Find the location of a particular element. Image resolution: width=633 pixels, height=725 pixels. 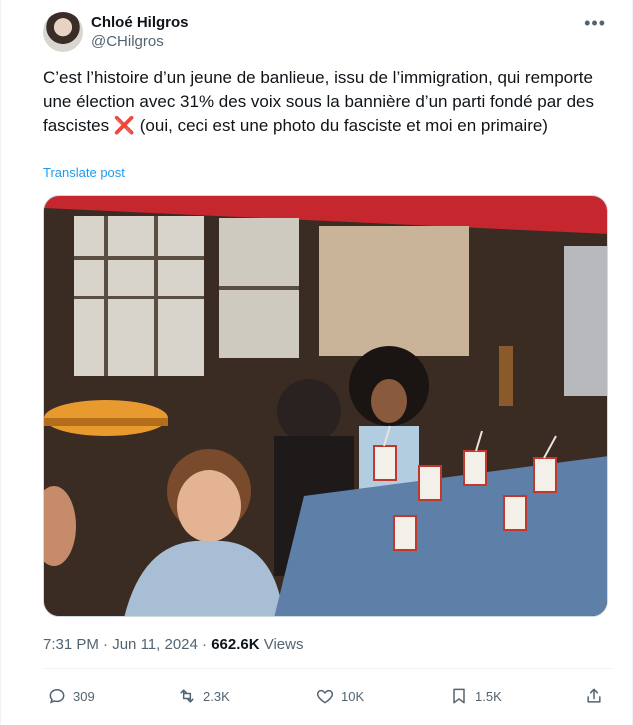

like-button: 10K is located at coordinates (339, 696).